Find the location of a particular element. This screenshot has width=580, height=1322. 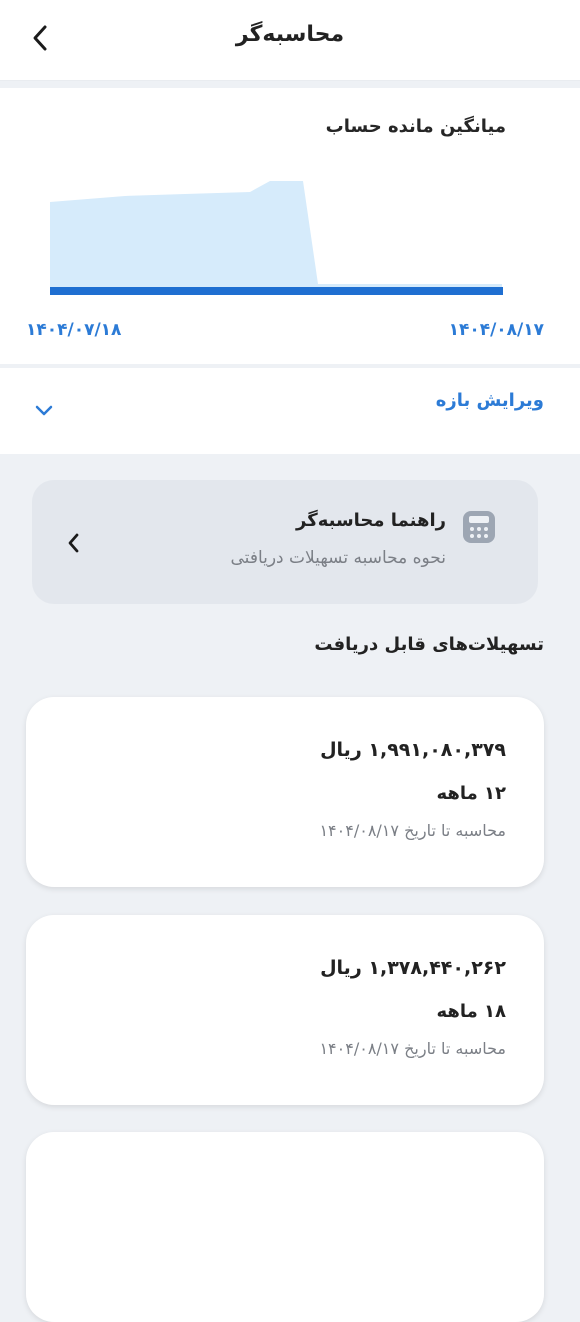

loan-term: ۱۸ ماهه is located at coordinates (471, 1011).